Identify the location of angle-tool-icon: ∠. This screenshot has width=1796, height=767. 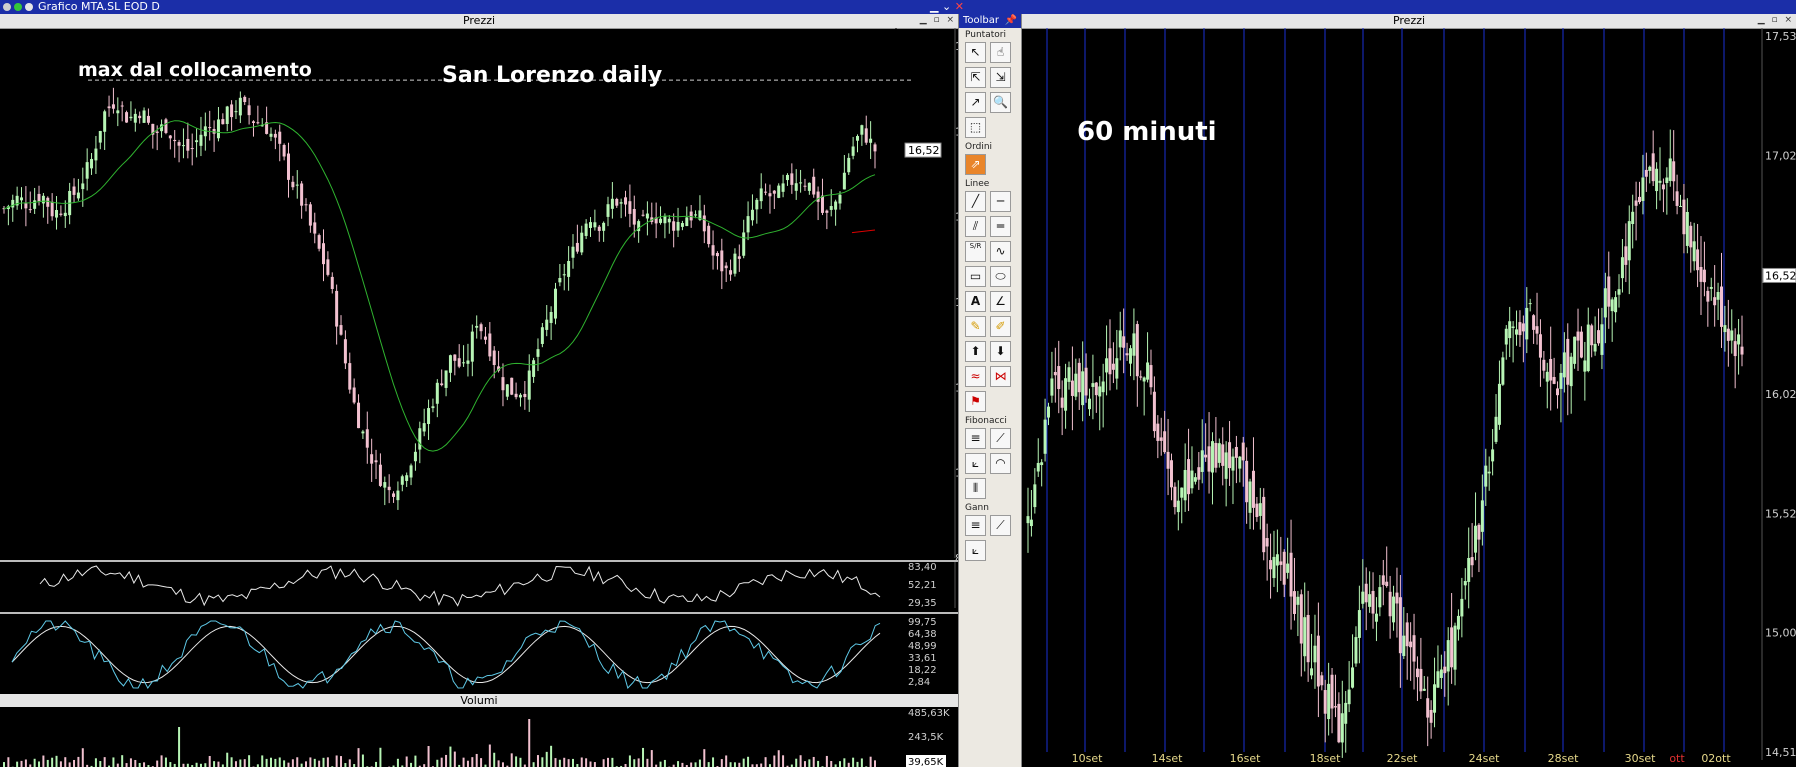
(1000, 301).